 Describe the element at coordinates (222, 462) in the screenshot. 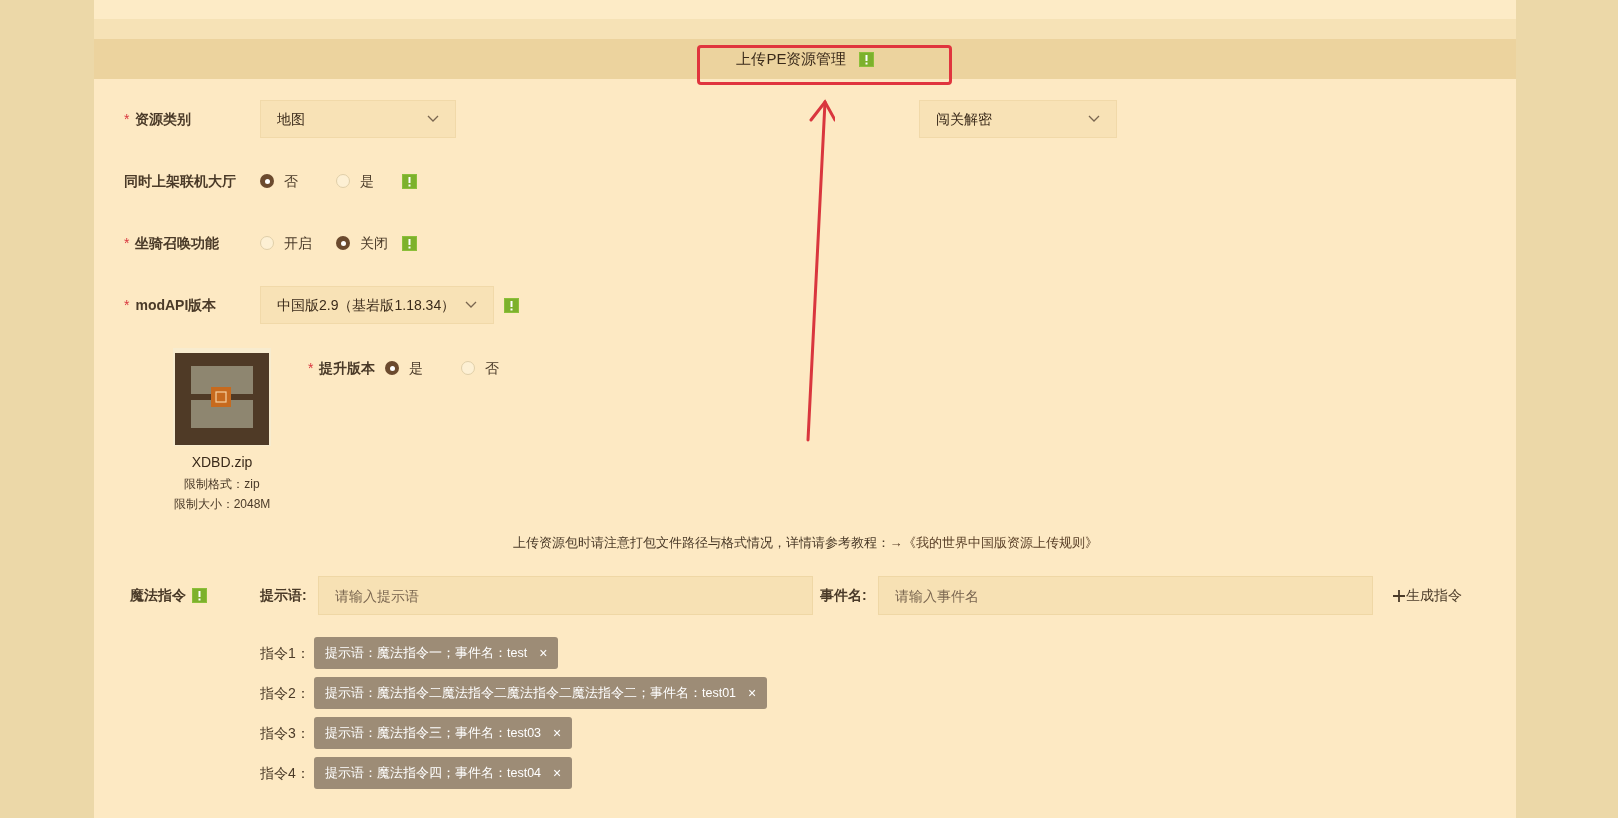

I see `file-name: XDBD.zip` at that location.